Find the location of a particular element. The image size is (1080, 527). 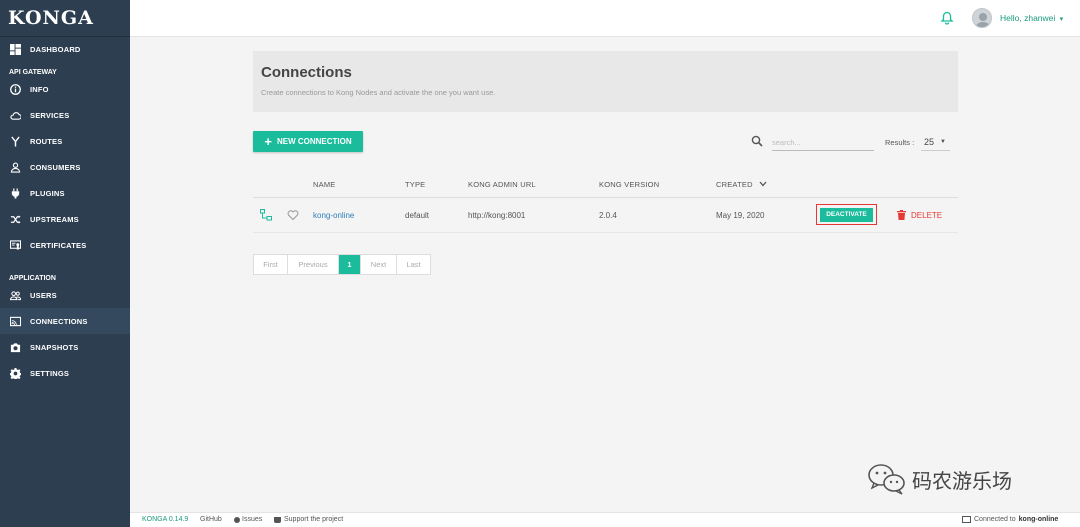

sidebar-item-label: INFO is located at coordinates (39, 89).